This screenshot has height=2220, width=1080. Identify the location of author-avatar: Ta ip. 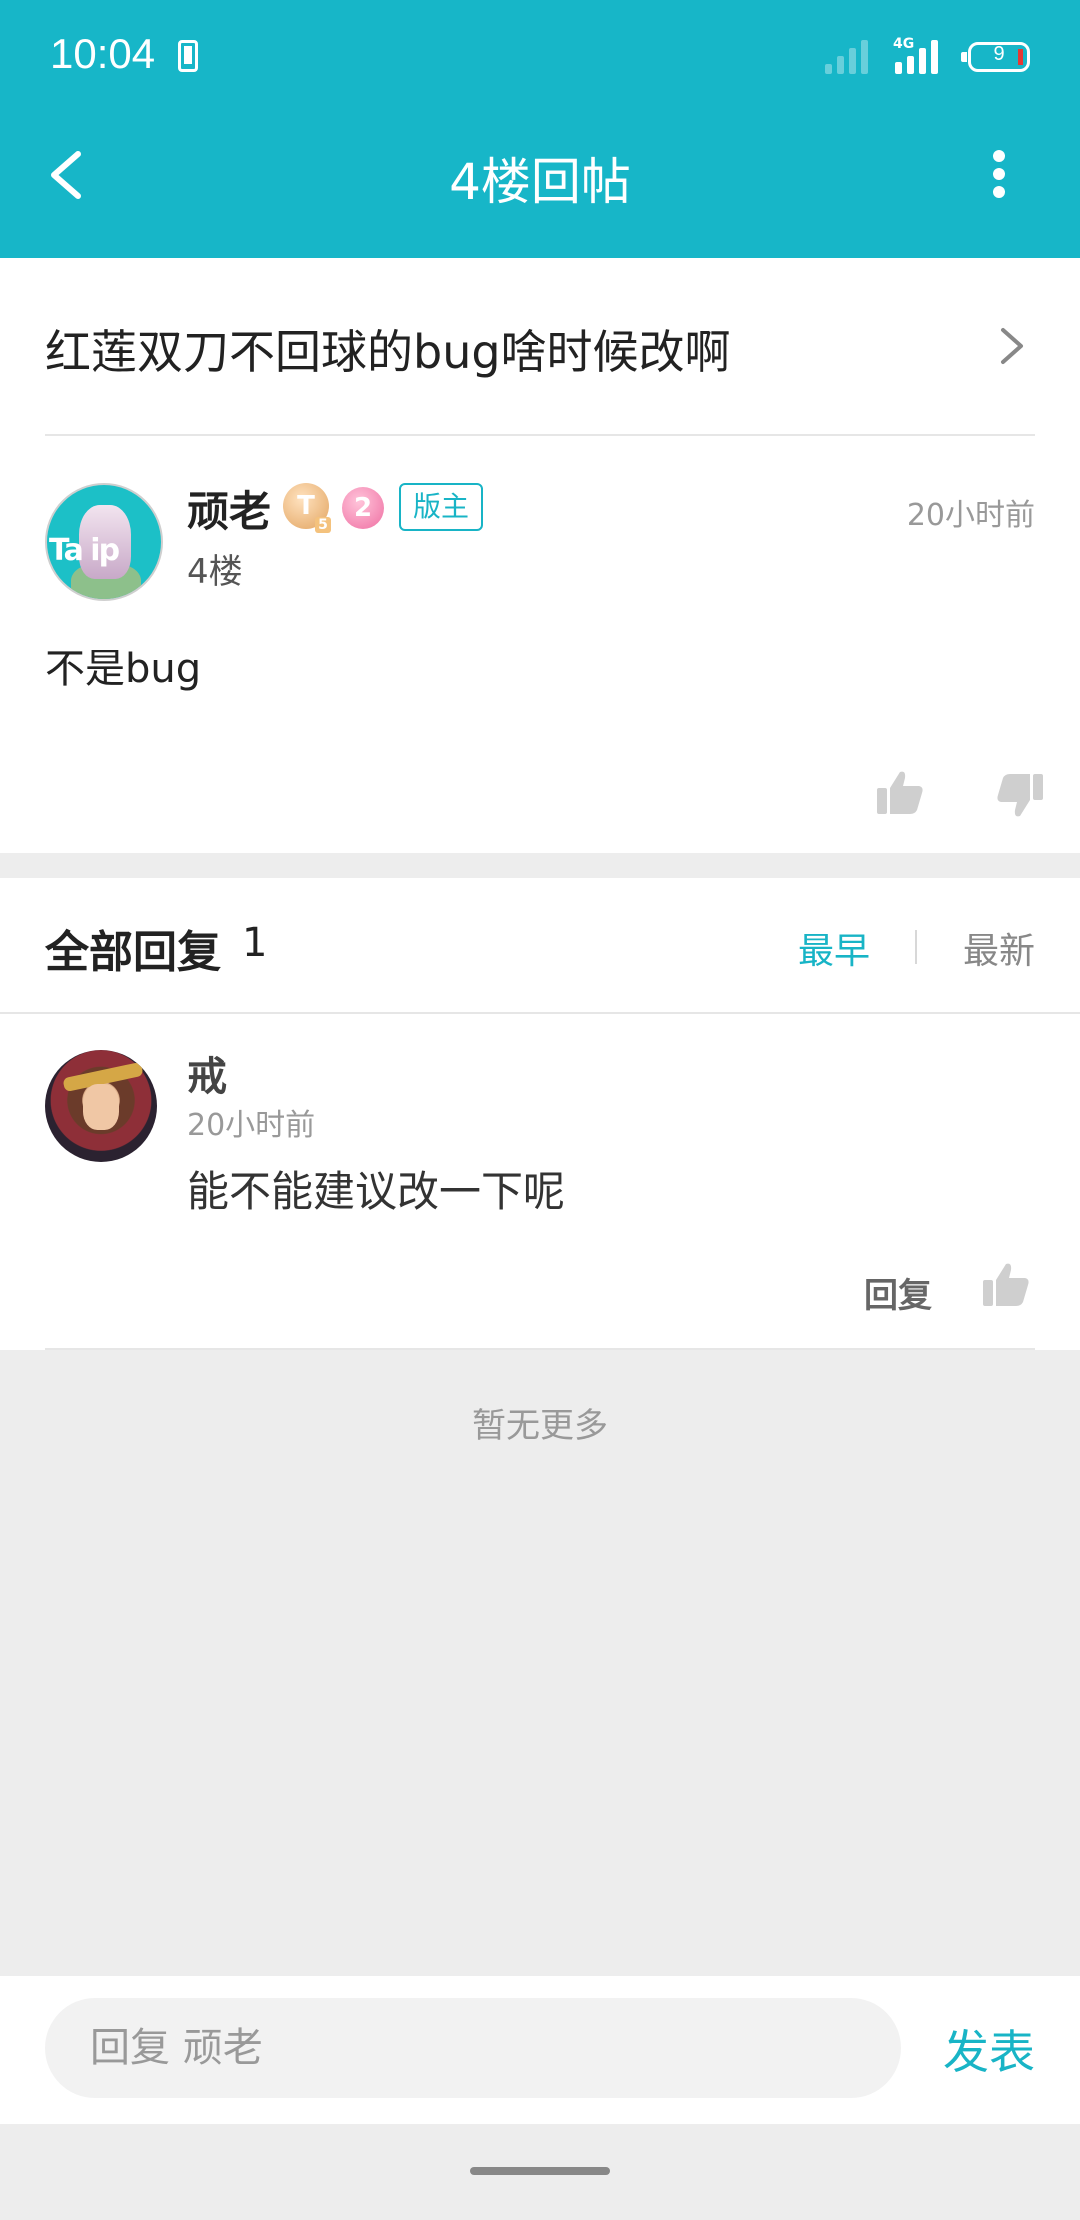
(104, 542).